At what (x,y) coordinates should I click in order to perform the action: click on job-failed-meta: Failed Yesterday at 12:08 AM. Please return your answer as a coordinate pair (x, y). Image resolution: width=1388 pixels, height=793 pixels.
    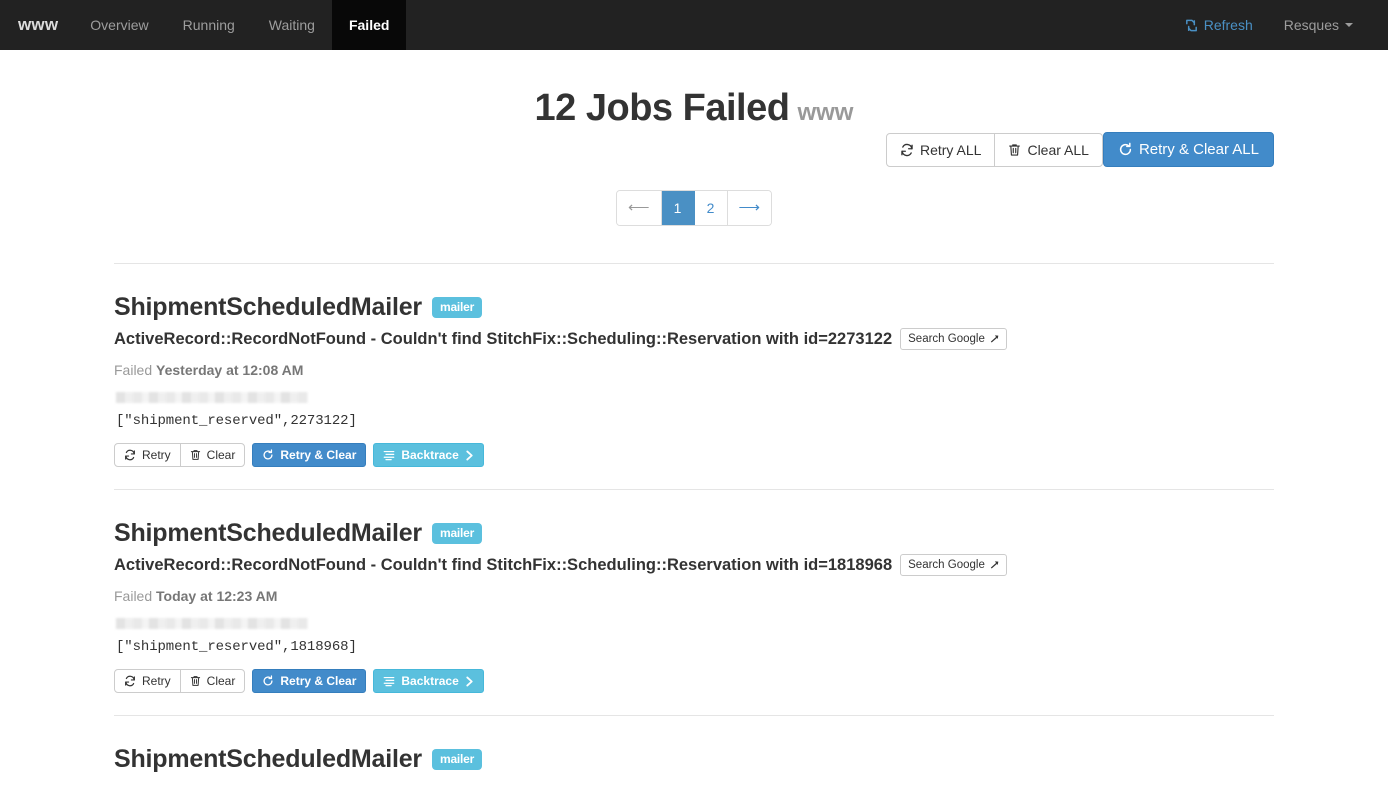
    Looking at the image, I should click on (694, 370).